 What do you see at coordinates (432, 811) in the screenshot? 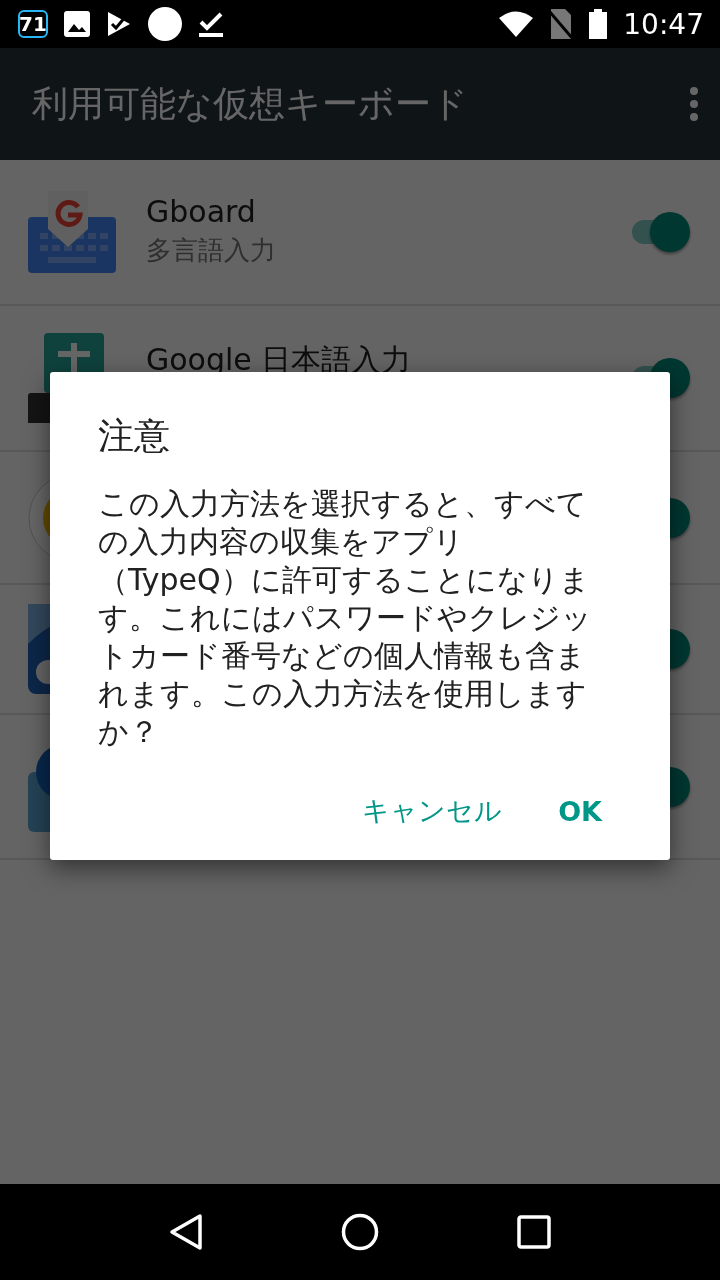
I see `cancel-button: キャンセル` at bounding box center [432, 811].